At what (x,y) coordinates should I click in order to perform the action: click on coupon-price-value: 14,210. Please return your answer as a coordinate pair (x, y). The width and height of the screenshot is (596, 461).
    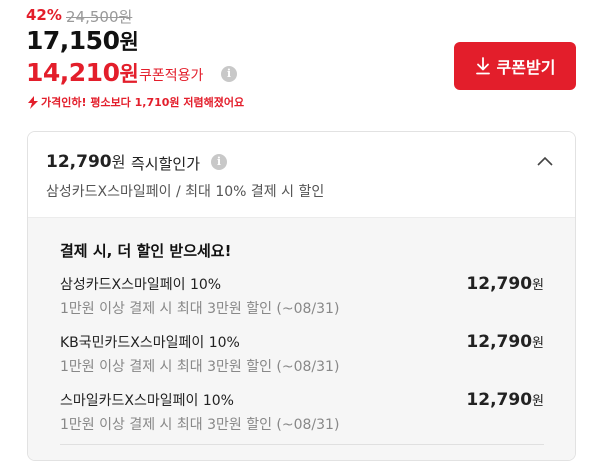
    Looking at the image, I should click on (73, 72).